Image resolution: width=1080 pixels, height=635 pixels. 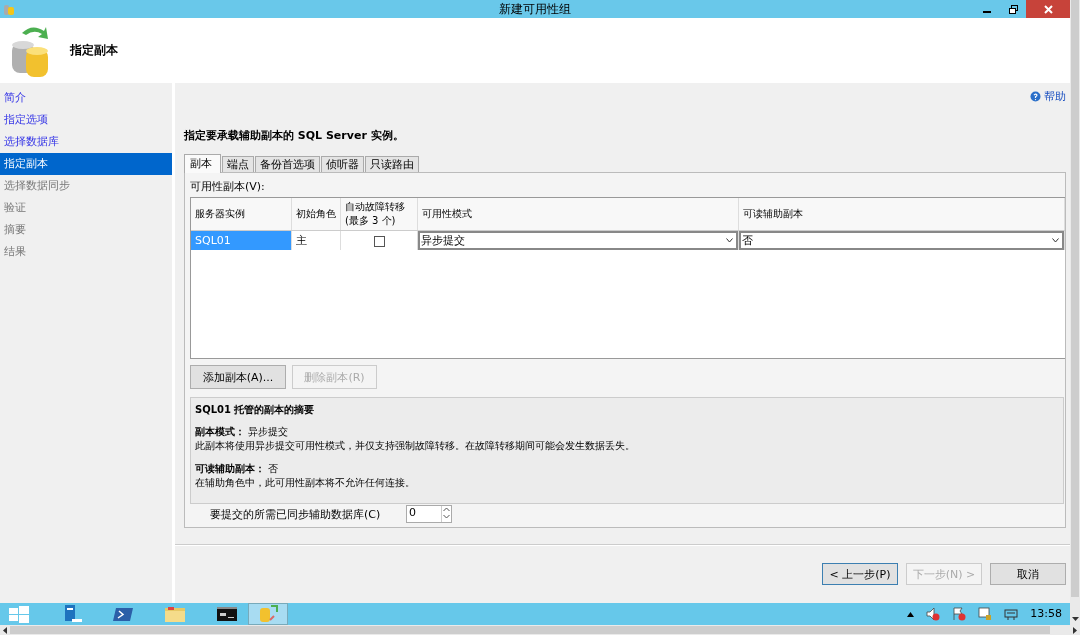 What do you see at coordinates (287, 164) in the screenshot?
I see `tab: 备份首选项` at bounding box center [287, 164].